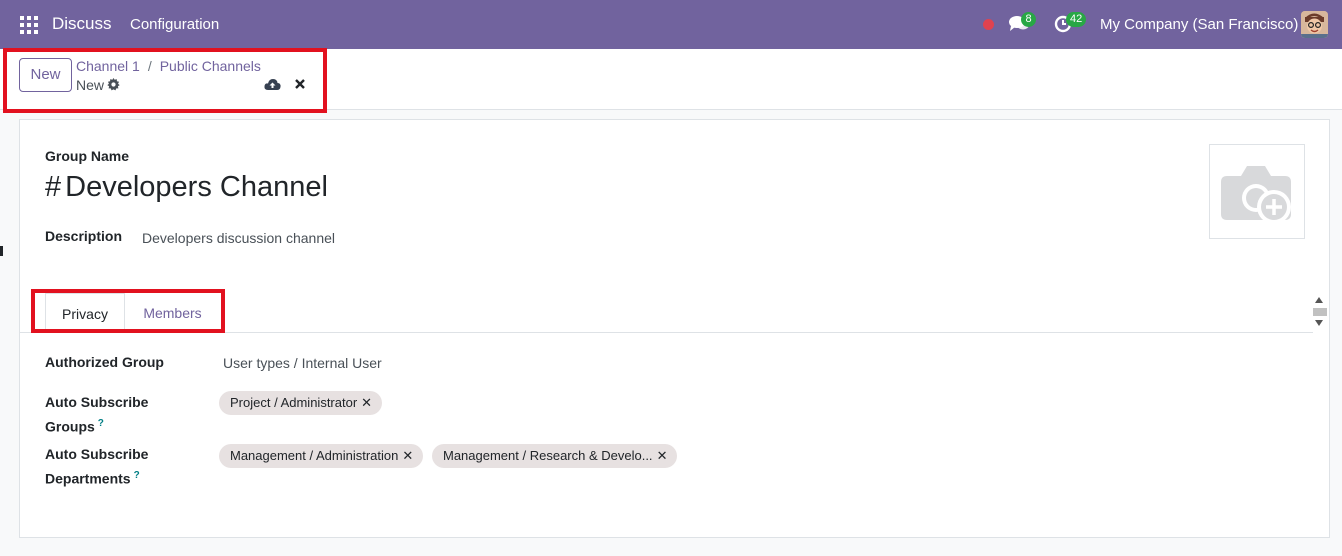 The height and width of the screenshot is (556, 1342). Describe the element at coordinates (294, 402) in the screenshot. I see `tag-label: Project / Administrator` at that location.